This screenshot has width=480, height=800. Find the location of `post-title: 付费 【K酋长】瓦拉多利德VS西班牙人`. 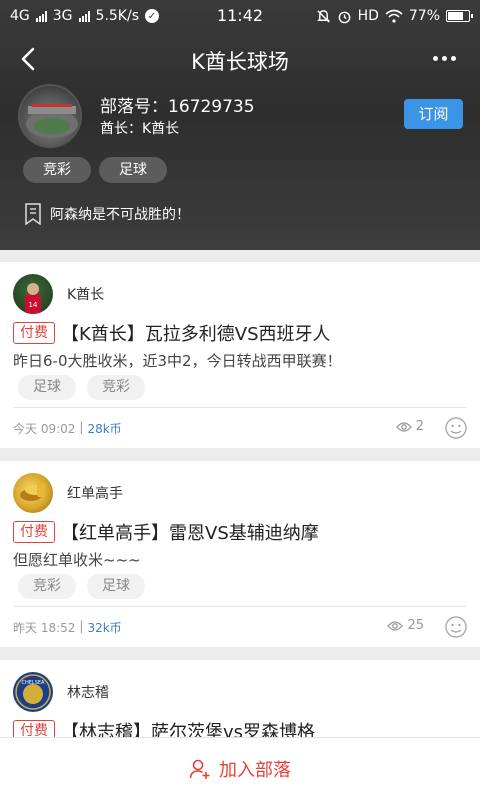

post-title: 付费 【K酋长】瓦拉多利德VS西班牙人 is located at coordinates (172, 333).